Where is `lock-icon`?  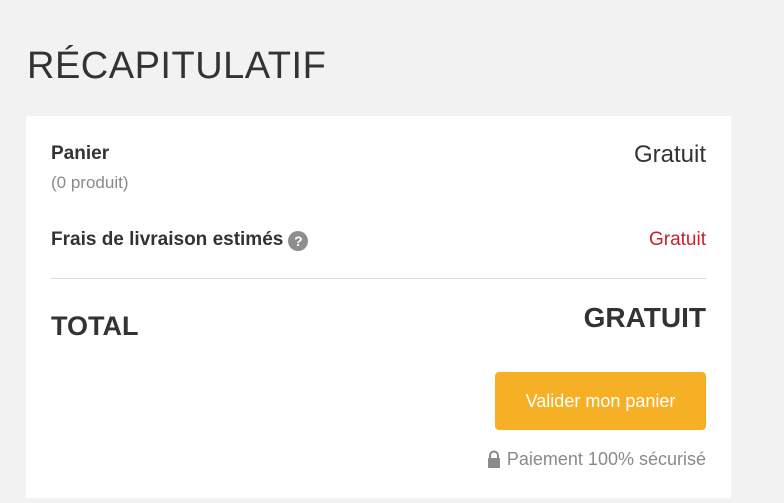
lock-icon is located at coordinates (493, 459).